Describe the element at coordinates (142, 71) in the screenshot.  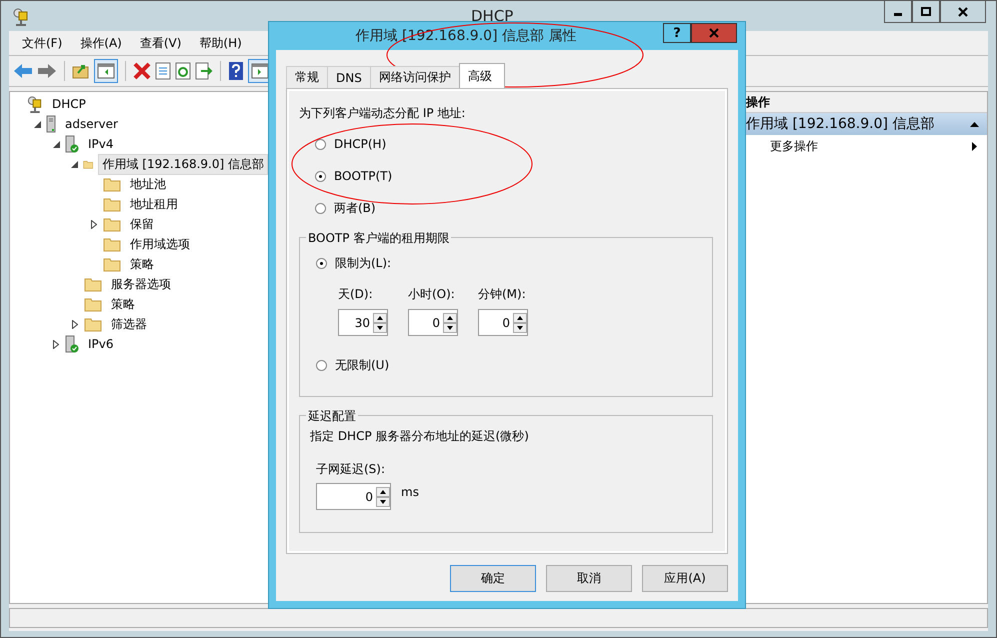
I see `delete-icon` at that location.